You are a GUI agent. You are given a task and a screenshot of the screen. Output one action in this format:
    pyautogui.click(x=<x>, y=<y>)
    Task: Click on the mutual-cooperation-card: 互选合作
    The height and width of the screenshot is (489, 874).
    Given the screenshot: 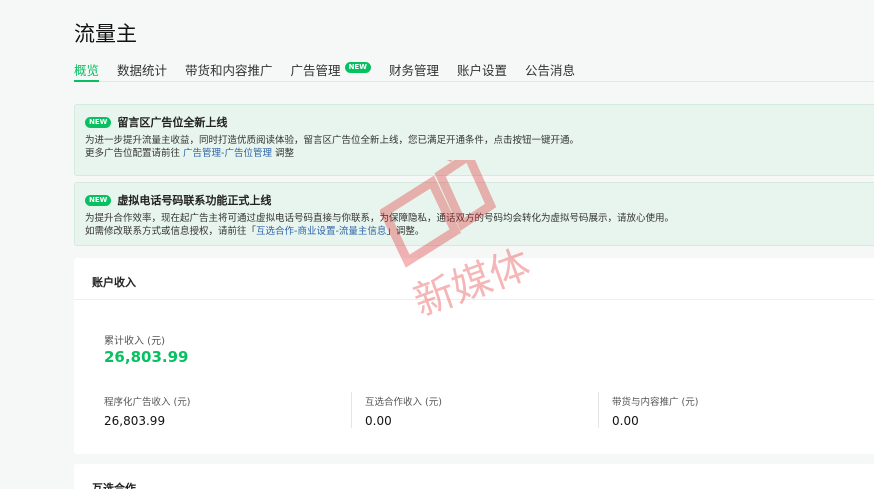 What is the action you would take?
    pyautogui.click(x=474, y=476)
    